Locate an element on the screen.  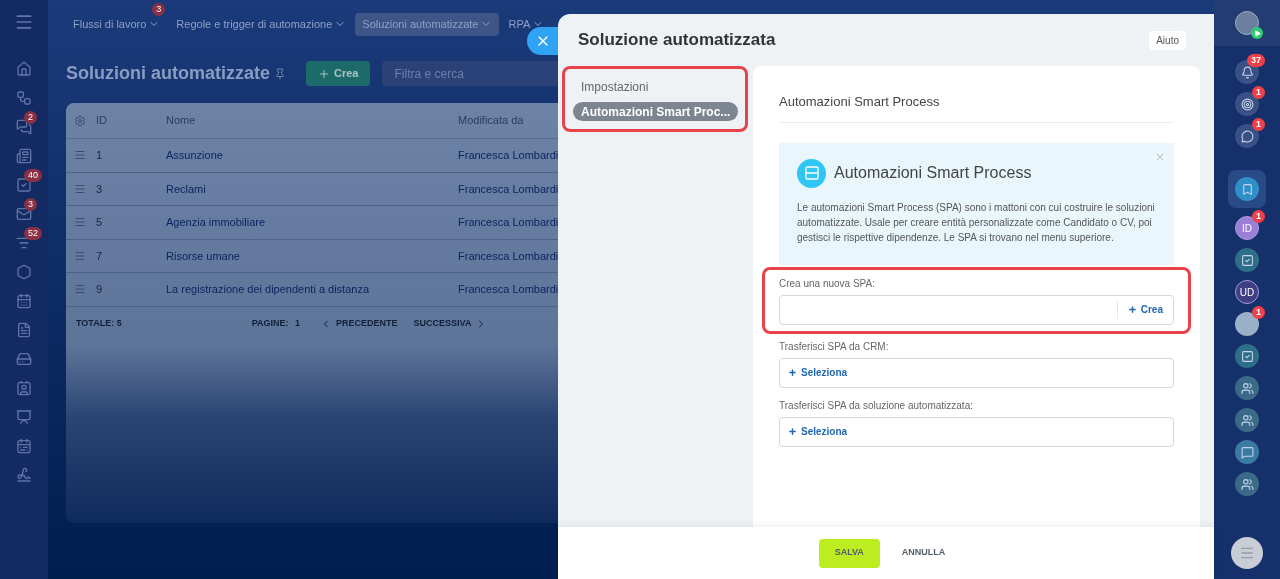
workflow-icon is located at coordinates (24, 98).